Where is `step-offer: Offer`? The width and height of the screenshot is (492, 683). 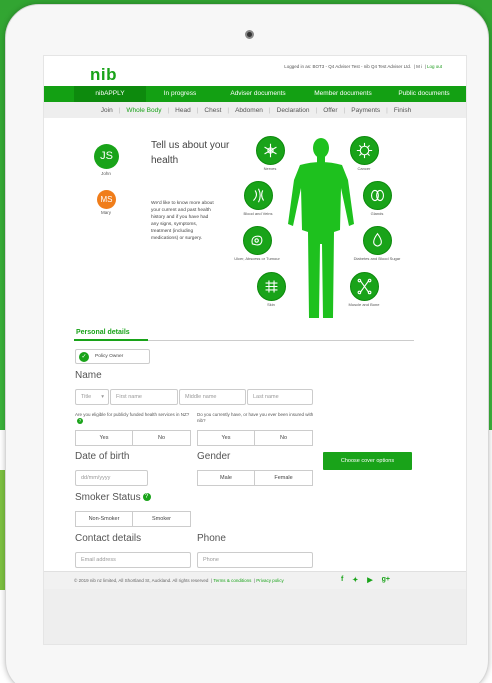 step-offer: Offer is located at coordinates (330, 110).